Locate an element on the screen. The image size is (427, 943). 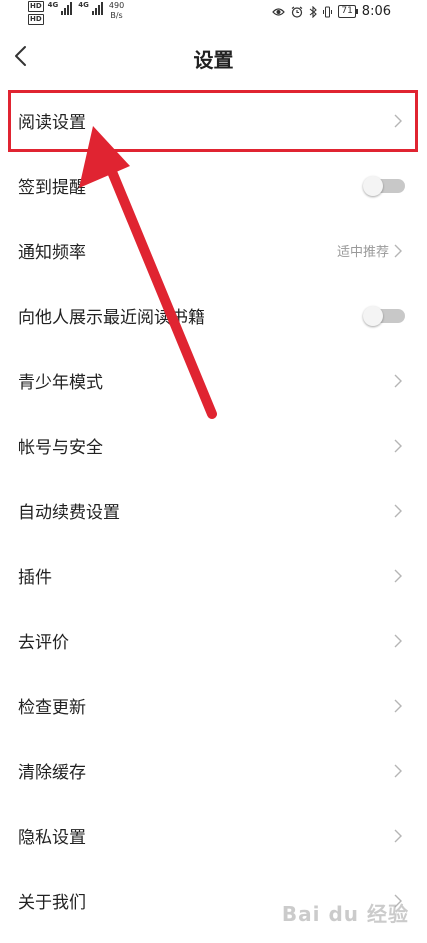
menu-item-check-update: 检查更新 is located at coordinates (213, 705).